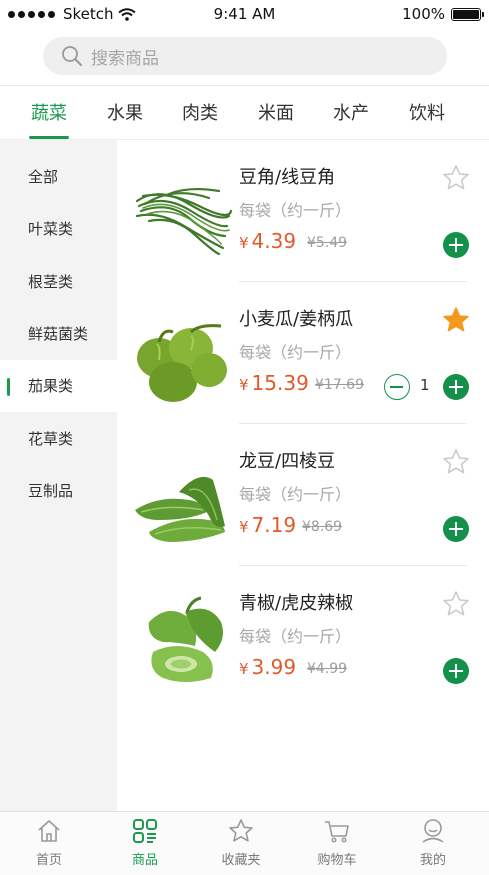 Image resolution: width=489 pixels, height=875 pixels. I want to click on bottom-tab-bar: 首页 商品 收藏夹 购物车 我的, so click(244, 843).